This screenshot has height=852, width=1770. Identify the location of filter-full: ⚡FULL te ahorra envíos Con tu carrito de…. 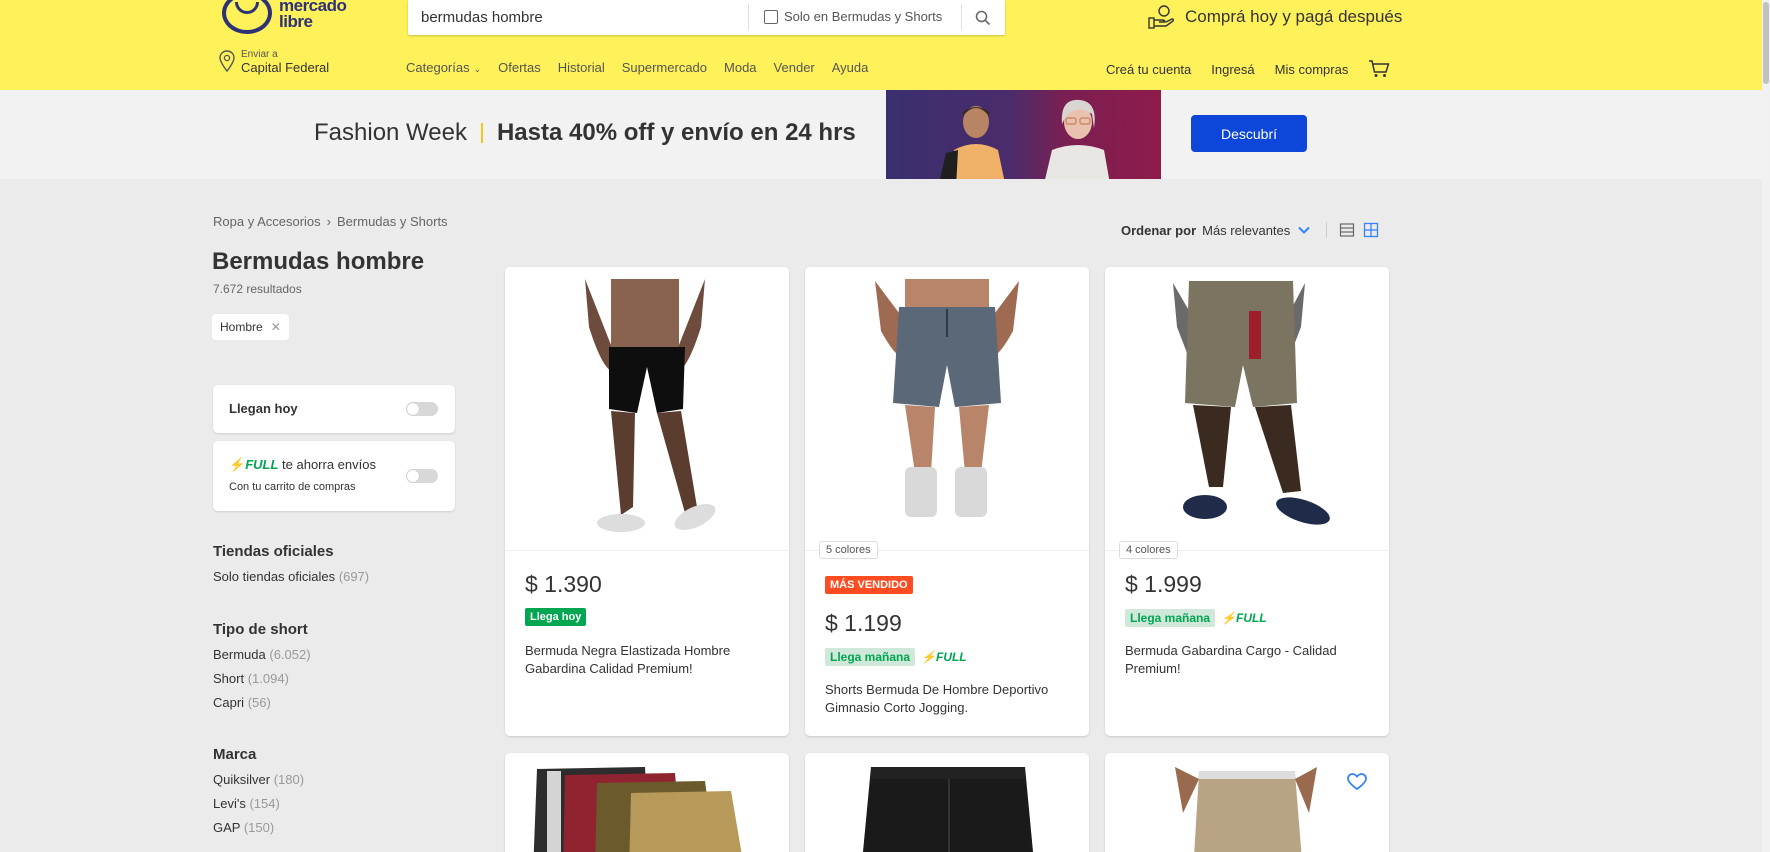
(334, 476).